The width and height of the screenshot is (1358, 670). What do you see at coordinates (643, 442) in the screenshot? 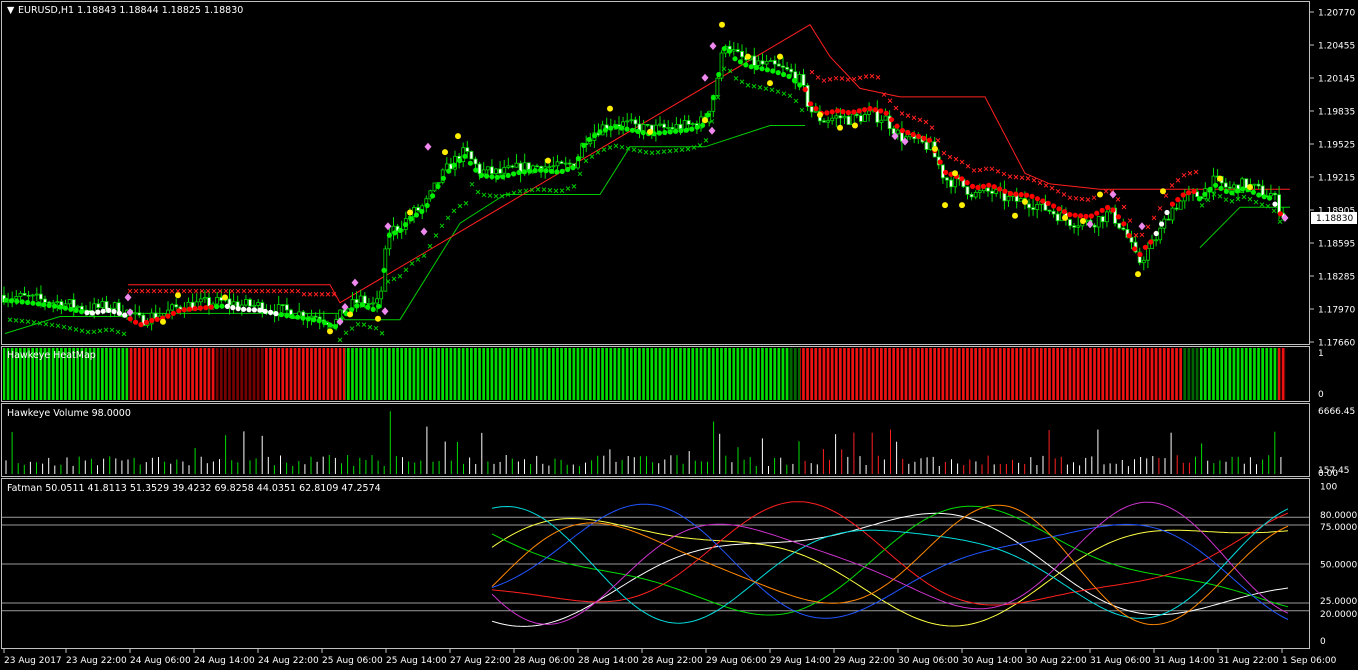
I see `volume-bars` at bounding box center [643, 442].